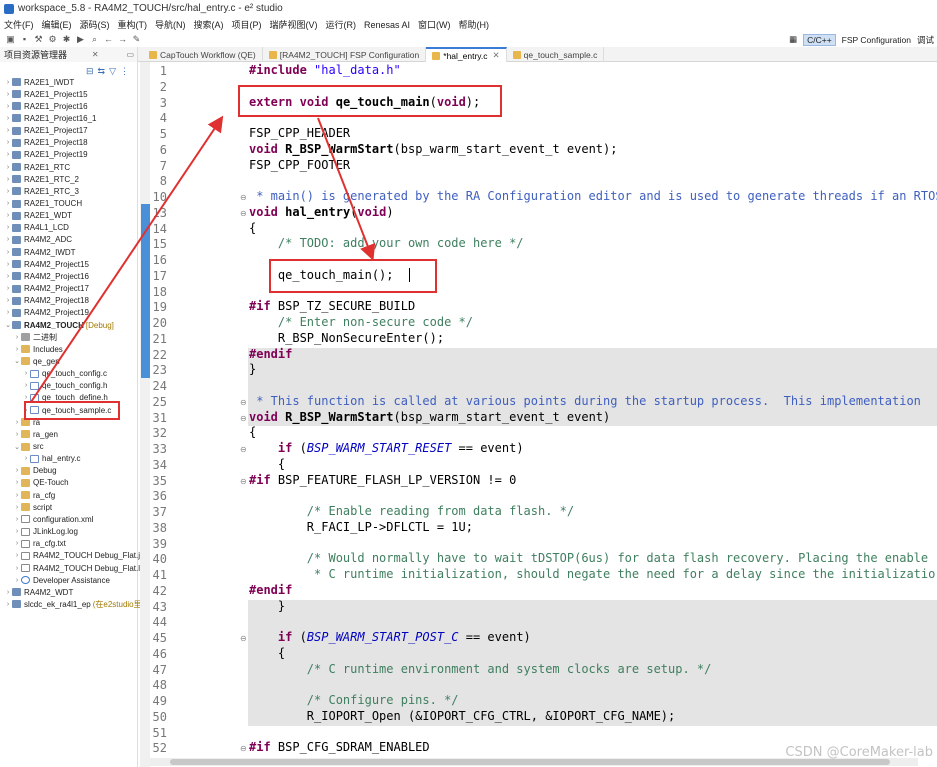 Image resolution: width=937 pixels, height=767 pixels. What do you see at coordinates (95, 54) in the screenshot?
I see `close-icon: ✕` at bounding box center [95, 54].